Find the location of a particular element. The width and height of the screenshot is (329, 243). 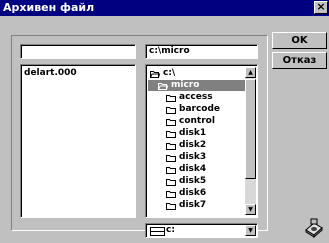

directory-item-label: disk3 is located at coordinates (193, 157).